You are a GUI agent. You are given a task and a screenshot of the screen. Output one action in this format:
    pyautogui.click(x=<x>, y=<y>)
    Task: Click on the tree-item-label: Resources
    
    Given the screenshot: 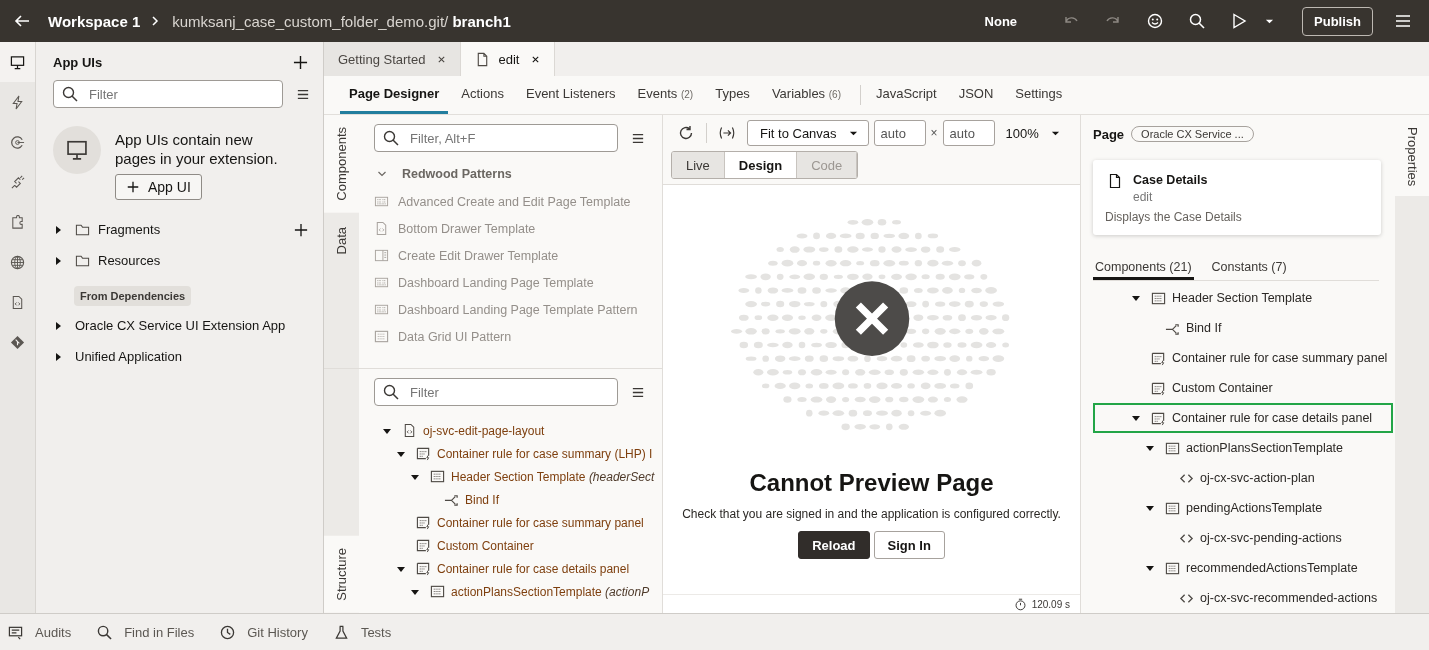 What is the action you would take?
    pyautogui.click(x=206, y=260)
    